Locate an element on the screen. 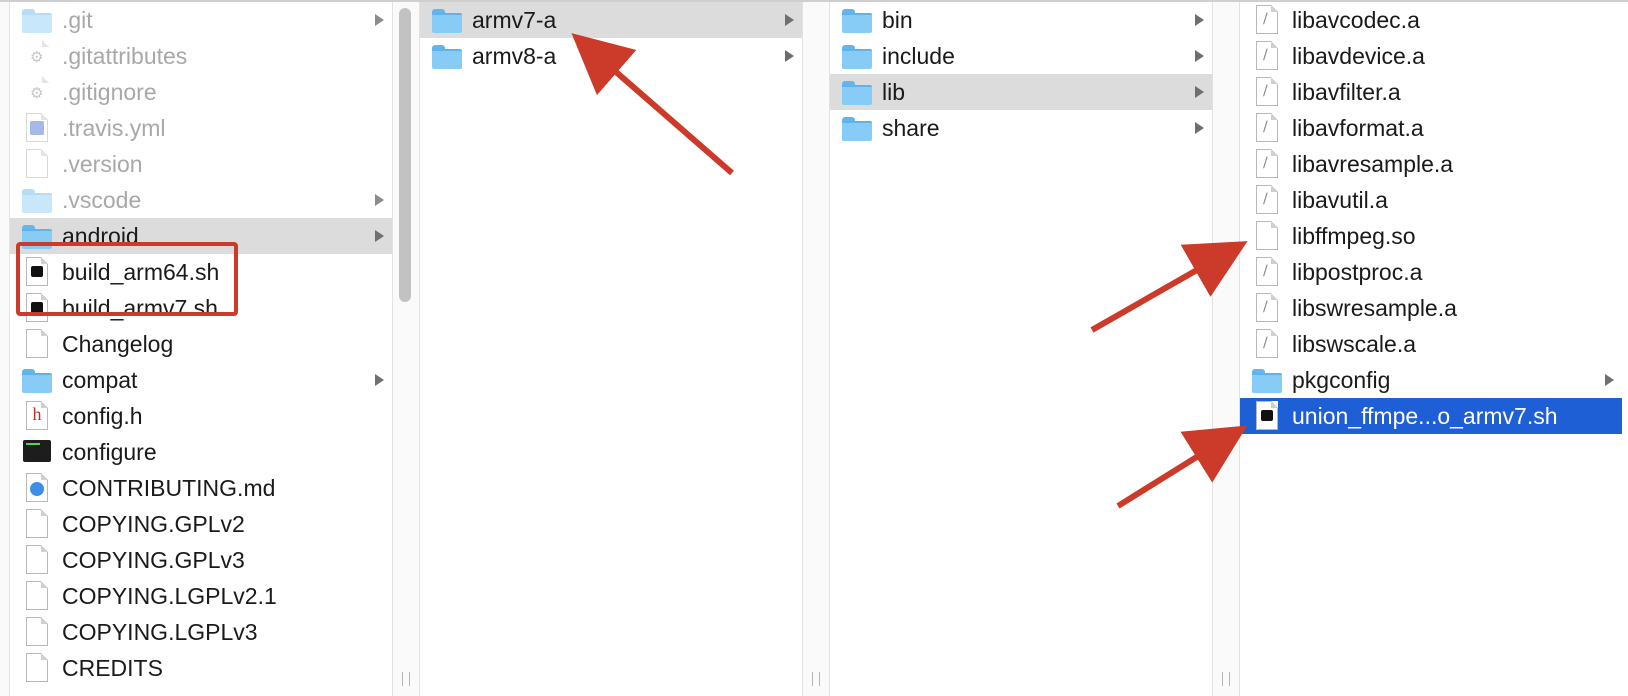  finder-item-changelog: Changelog is located at coordinates (201, 344).